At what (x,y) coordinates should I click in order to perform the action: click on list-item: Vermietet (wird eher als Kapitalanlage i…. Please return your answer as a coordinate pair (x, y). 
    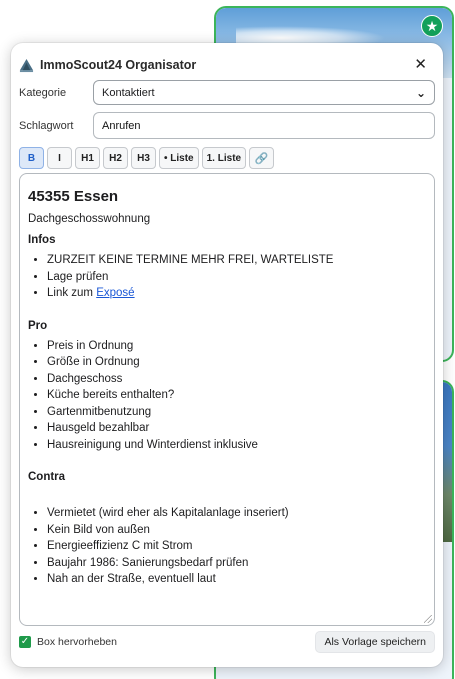
    Looking at the image, I should click on (236, 513).